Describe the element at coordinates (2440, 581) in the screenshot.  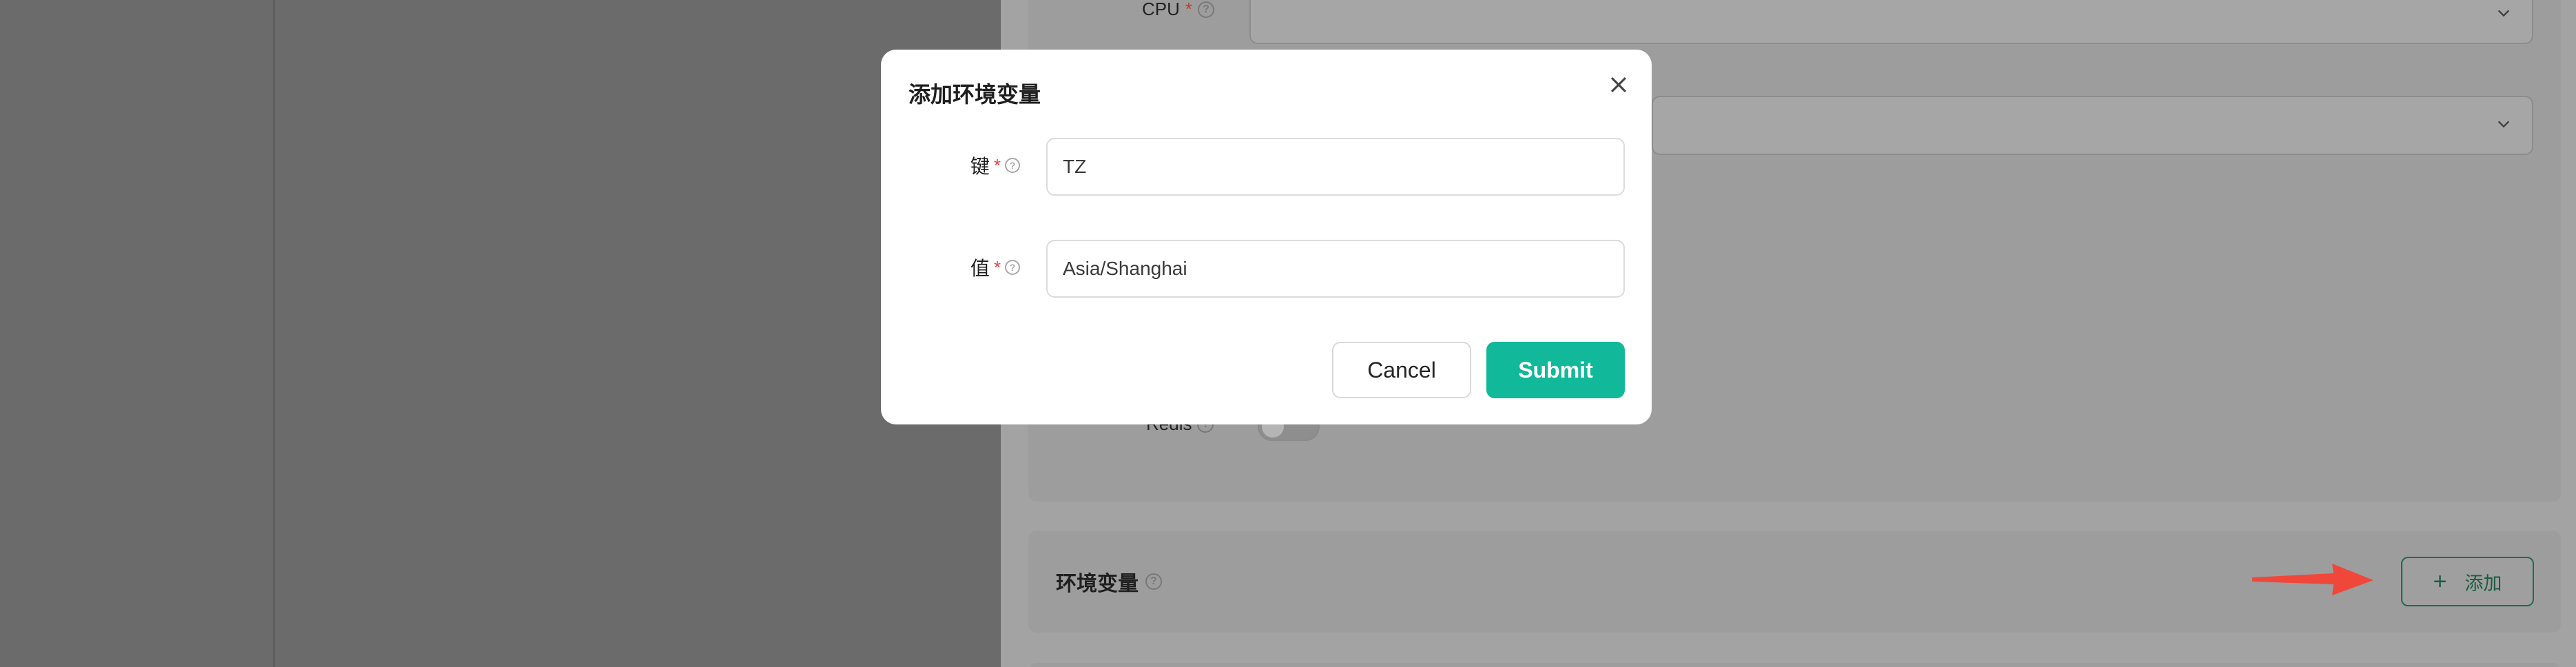
I see `plus-icon: +` at that location.